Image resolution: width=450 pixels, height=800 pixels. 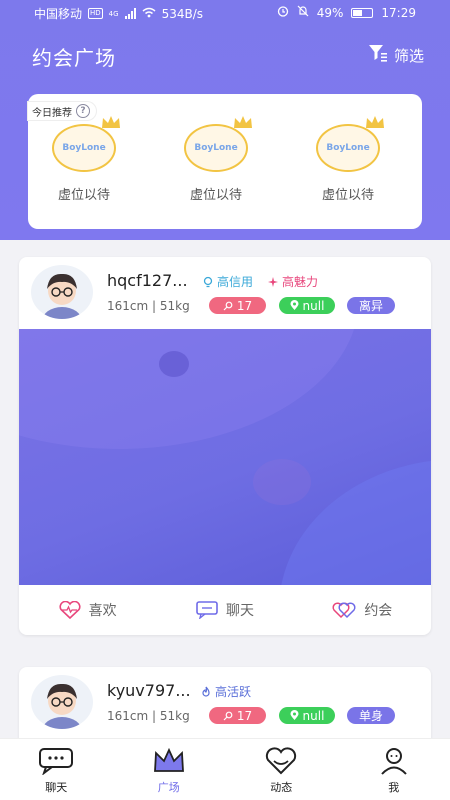 I want to click on nav-label: 动态, so click(x=281, y=787).